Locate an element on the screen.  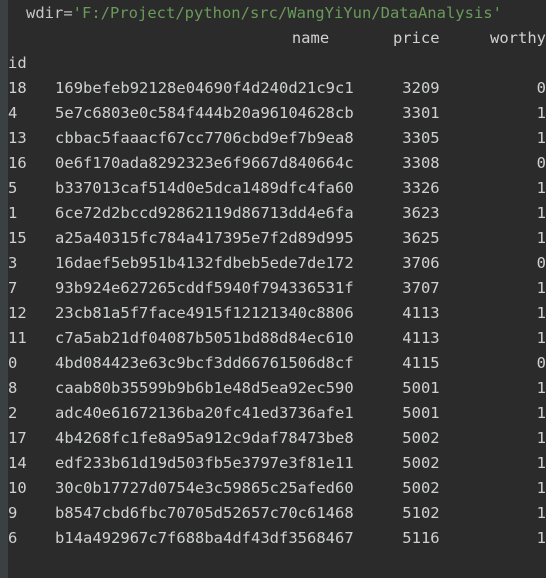
table-row: 0 4bd084423e63c9bcf3dd66761506d8cf 4115 0 is located at coordinates (277, 363).